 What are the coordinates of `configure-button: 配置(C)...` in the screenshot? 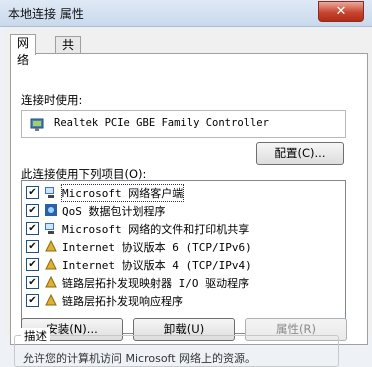 It's located at (300, 153).